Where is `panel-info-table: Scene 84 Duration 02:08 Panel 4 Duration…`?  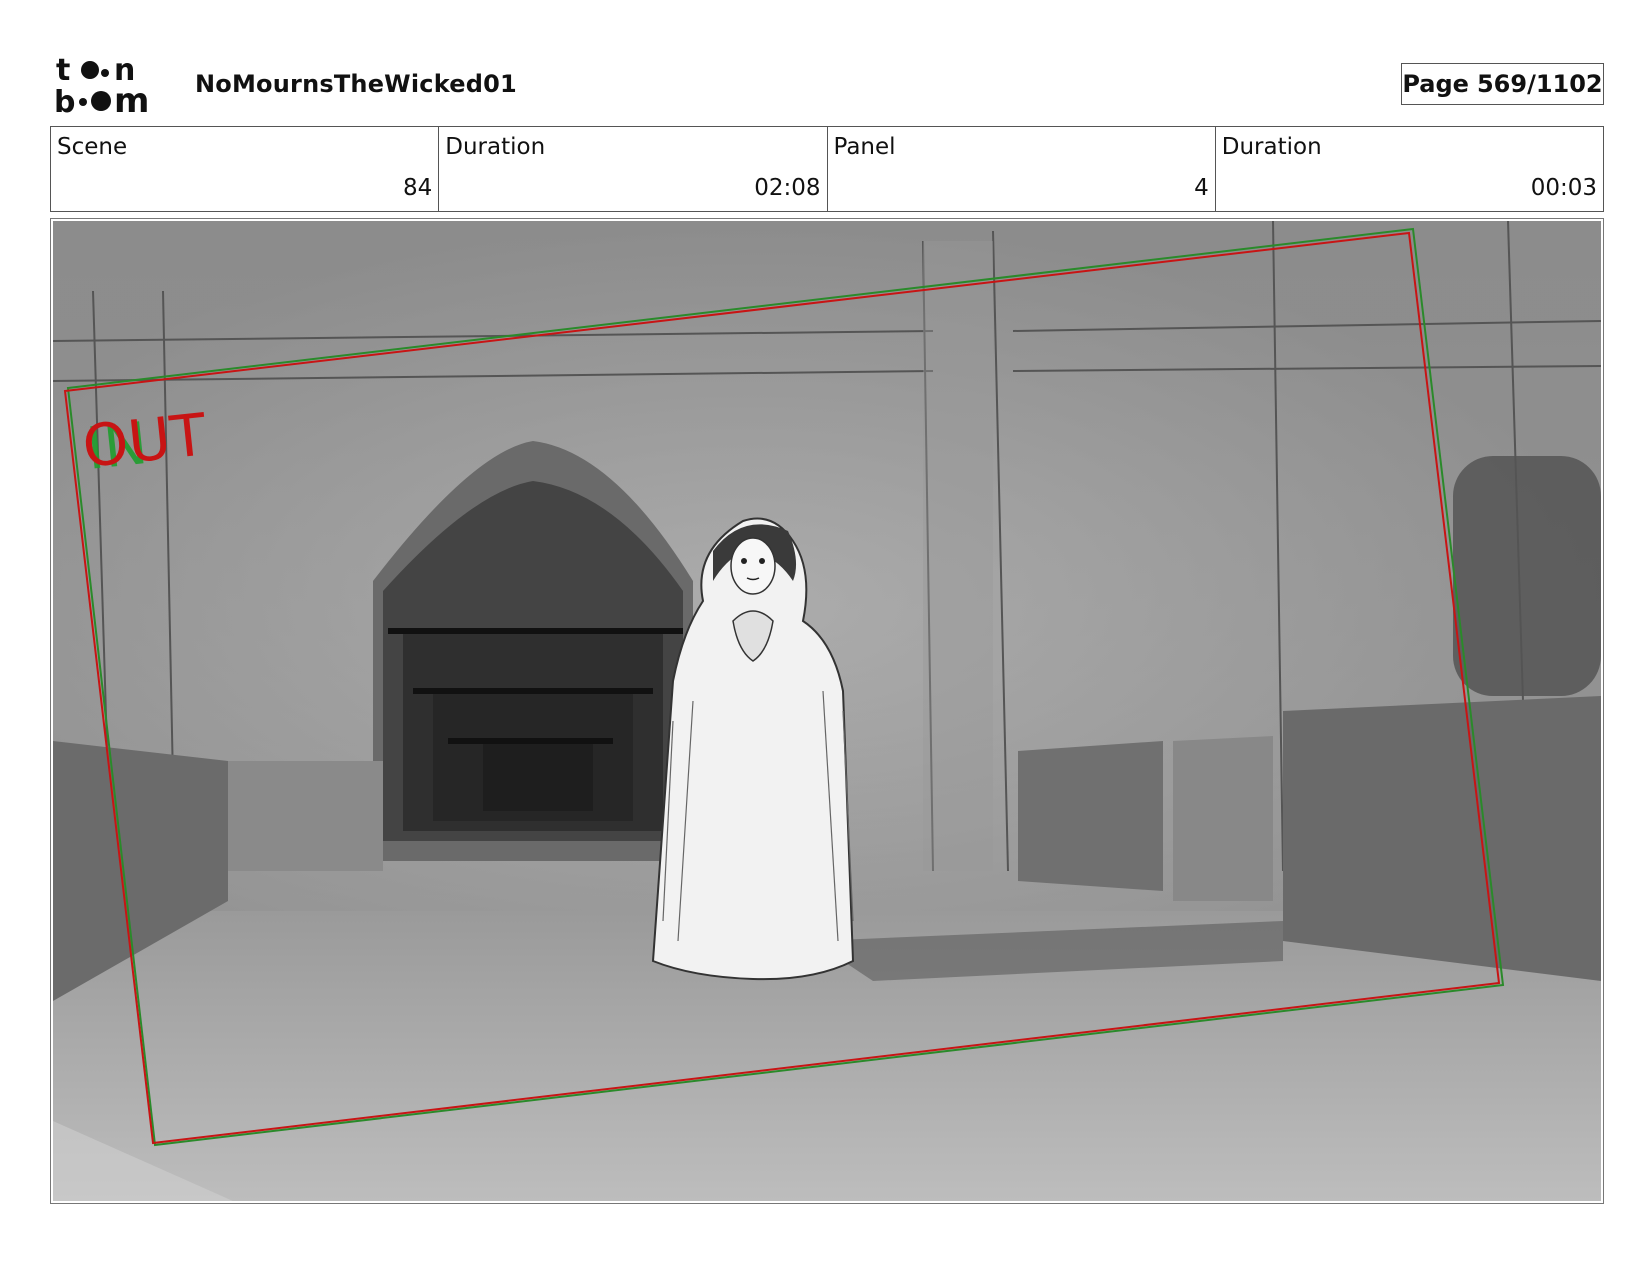
panel-info-table: Scene 84 Duration 02:08 Panel 4 Duration… is located at coordinates (827, 169).